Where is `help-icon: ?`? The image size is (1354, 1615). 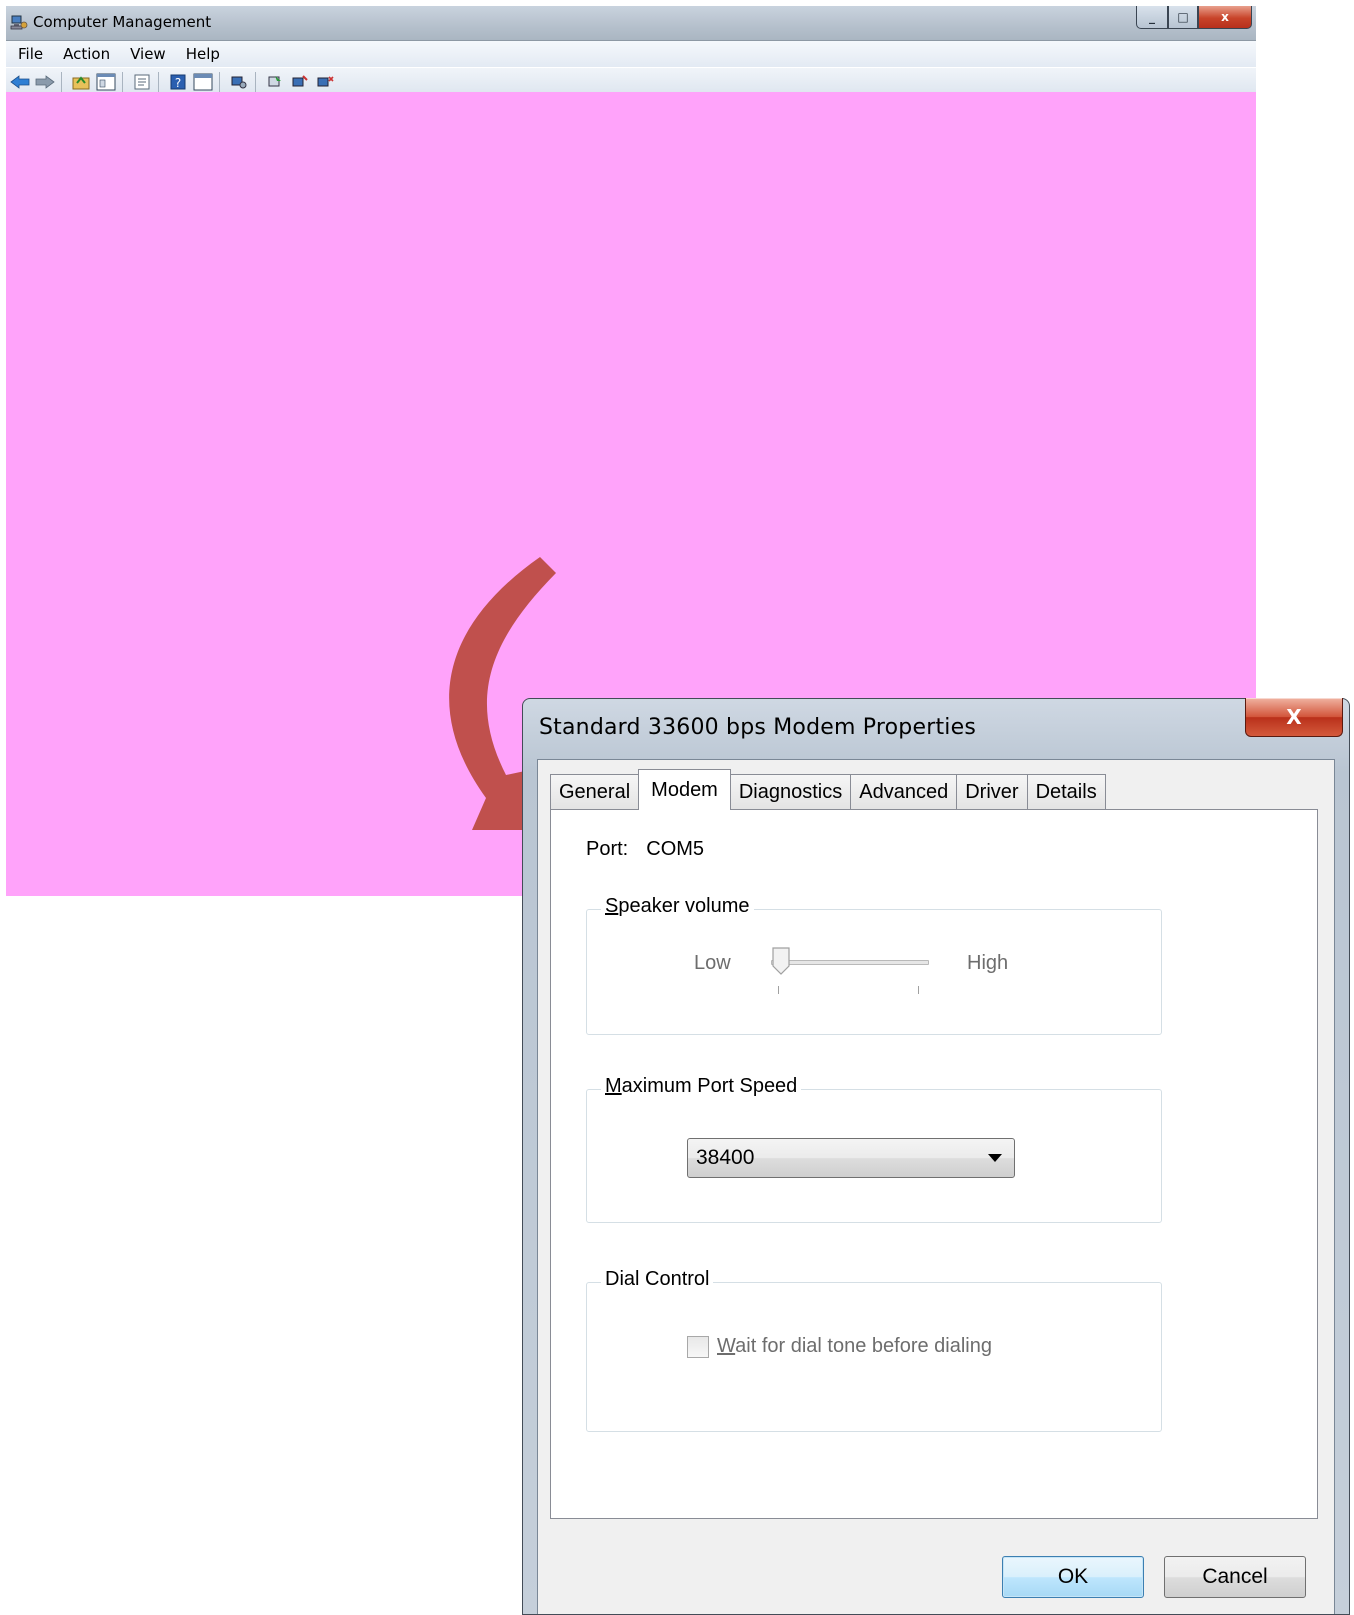
help-icon: ? is located at coordinates (178, 82).